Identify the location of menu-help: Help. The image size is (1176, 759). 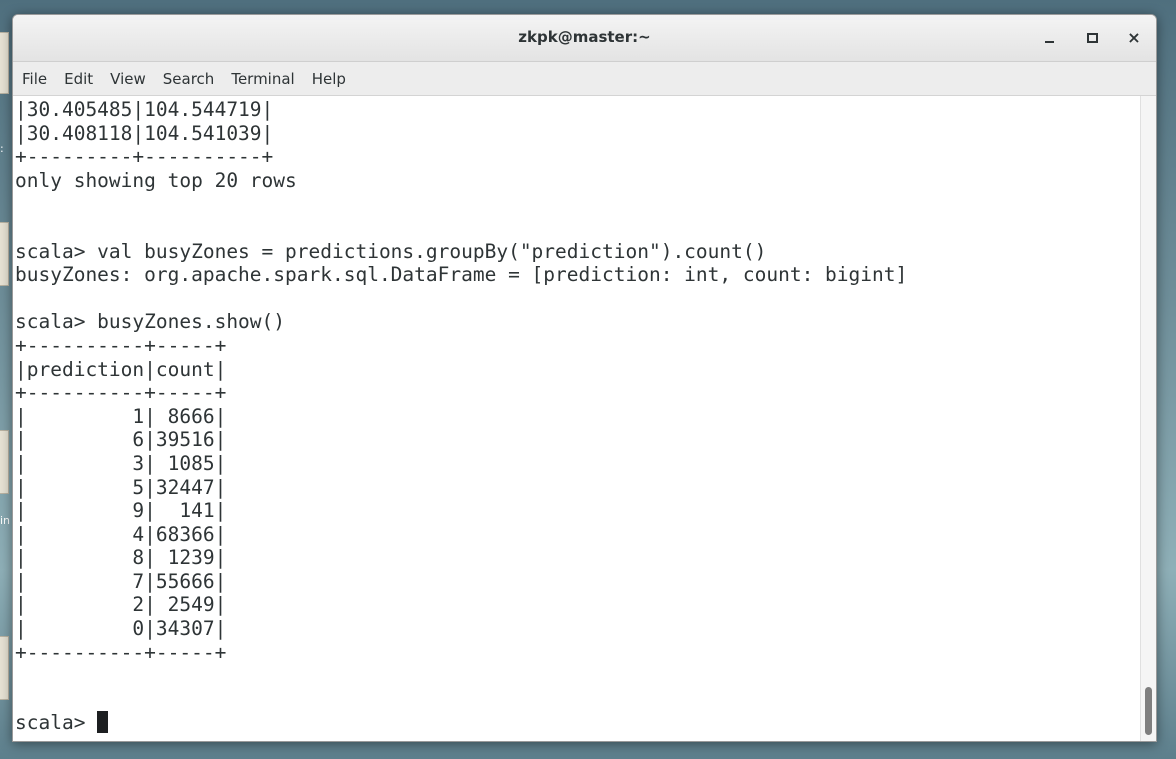
(328, 79).